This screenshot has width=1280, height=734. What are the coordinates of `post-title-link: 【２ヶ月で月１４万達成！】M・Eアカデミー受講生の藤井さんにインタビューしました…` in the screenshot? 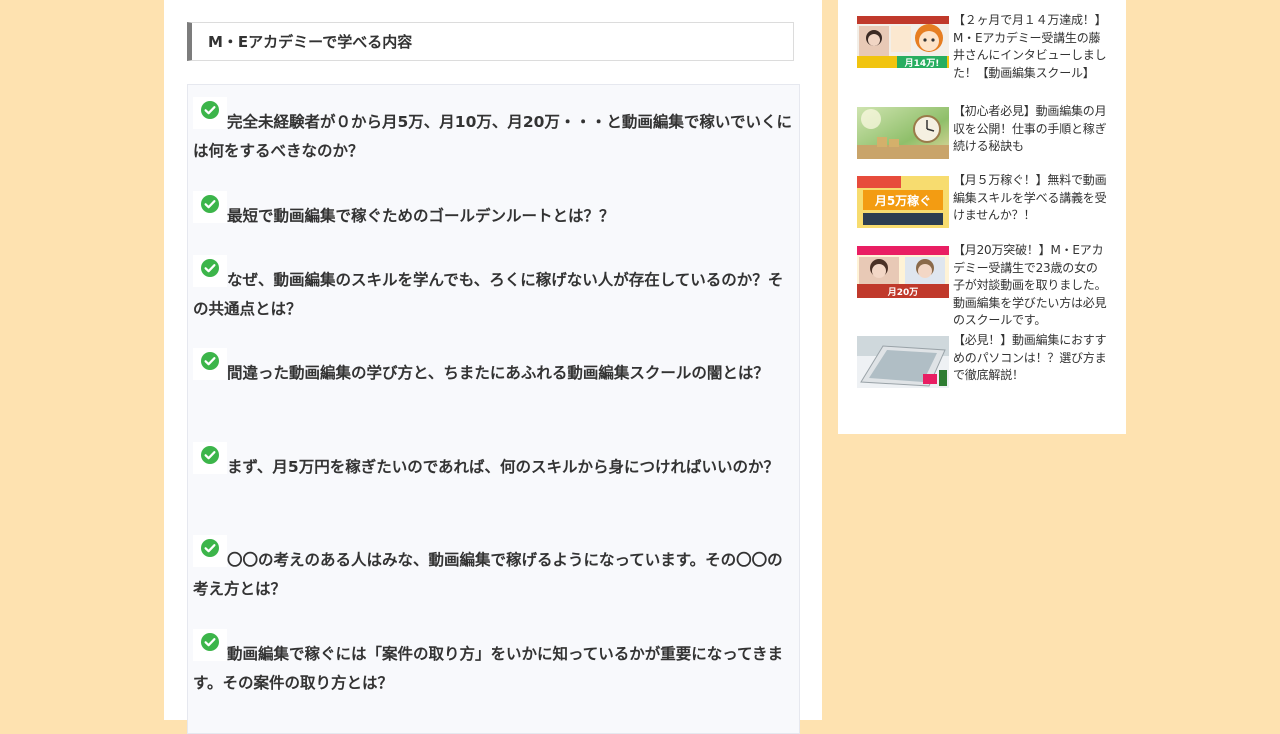 It's located at (1031, 47).